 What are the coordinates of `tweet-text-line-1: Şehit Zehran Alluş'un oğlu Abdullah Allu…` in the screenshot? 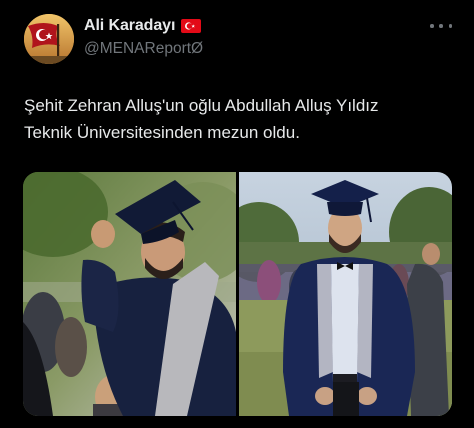 It's located at (201, 105).